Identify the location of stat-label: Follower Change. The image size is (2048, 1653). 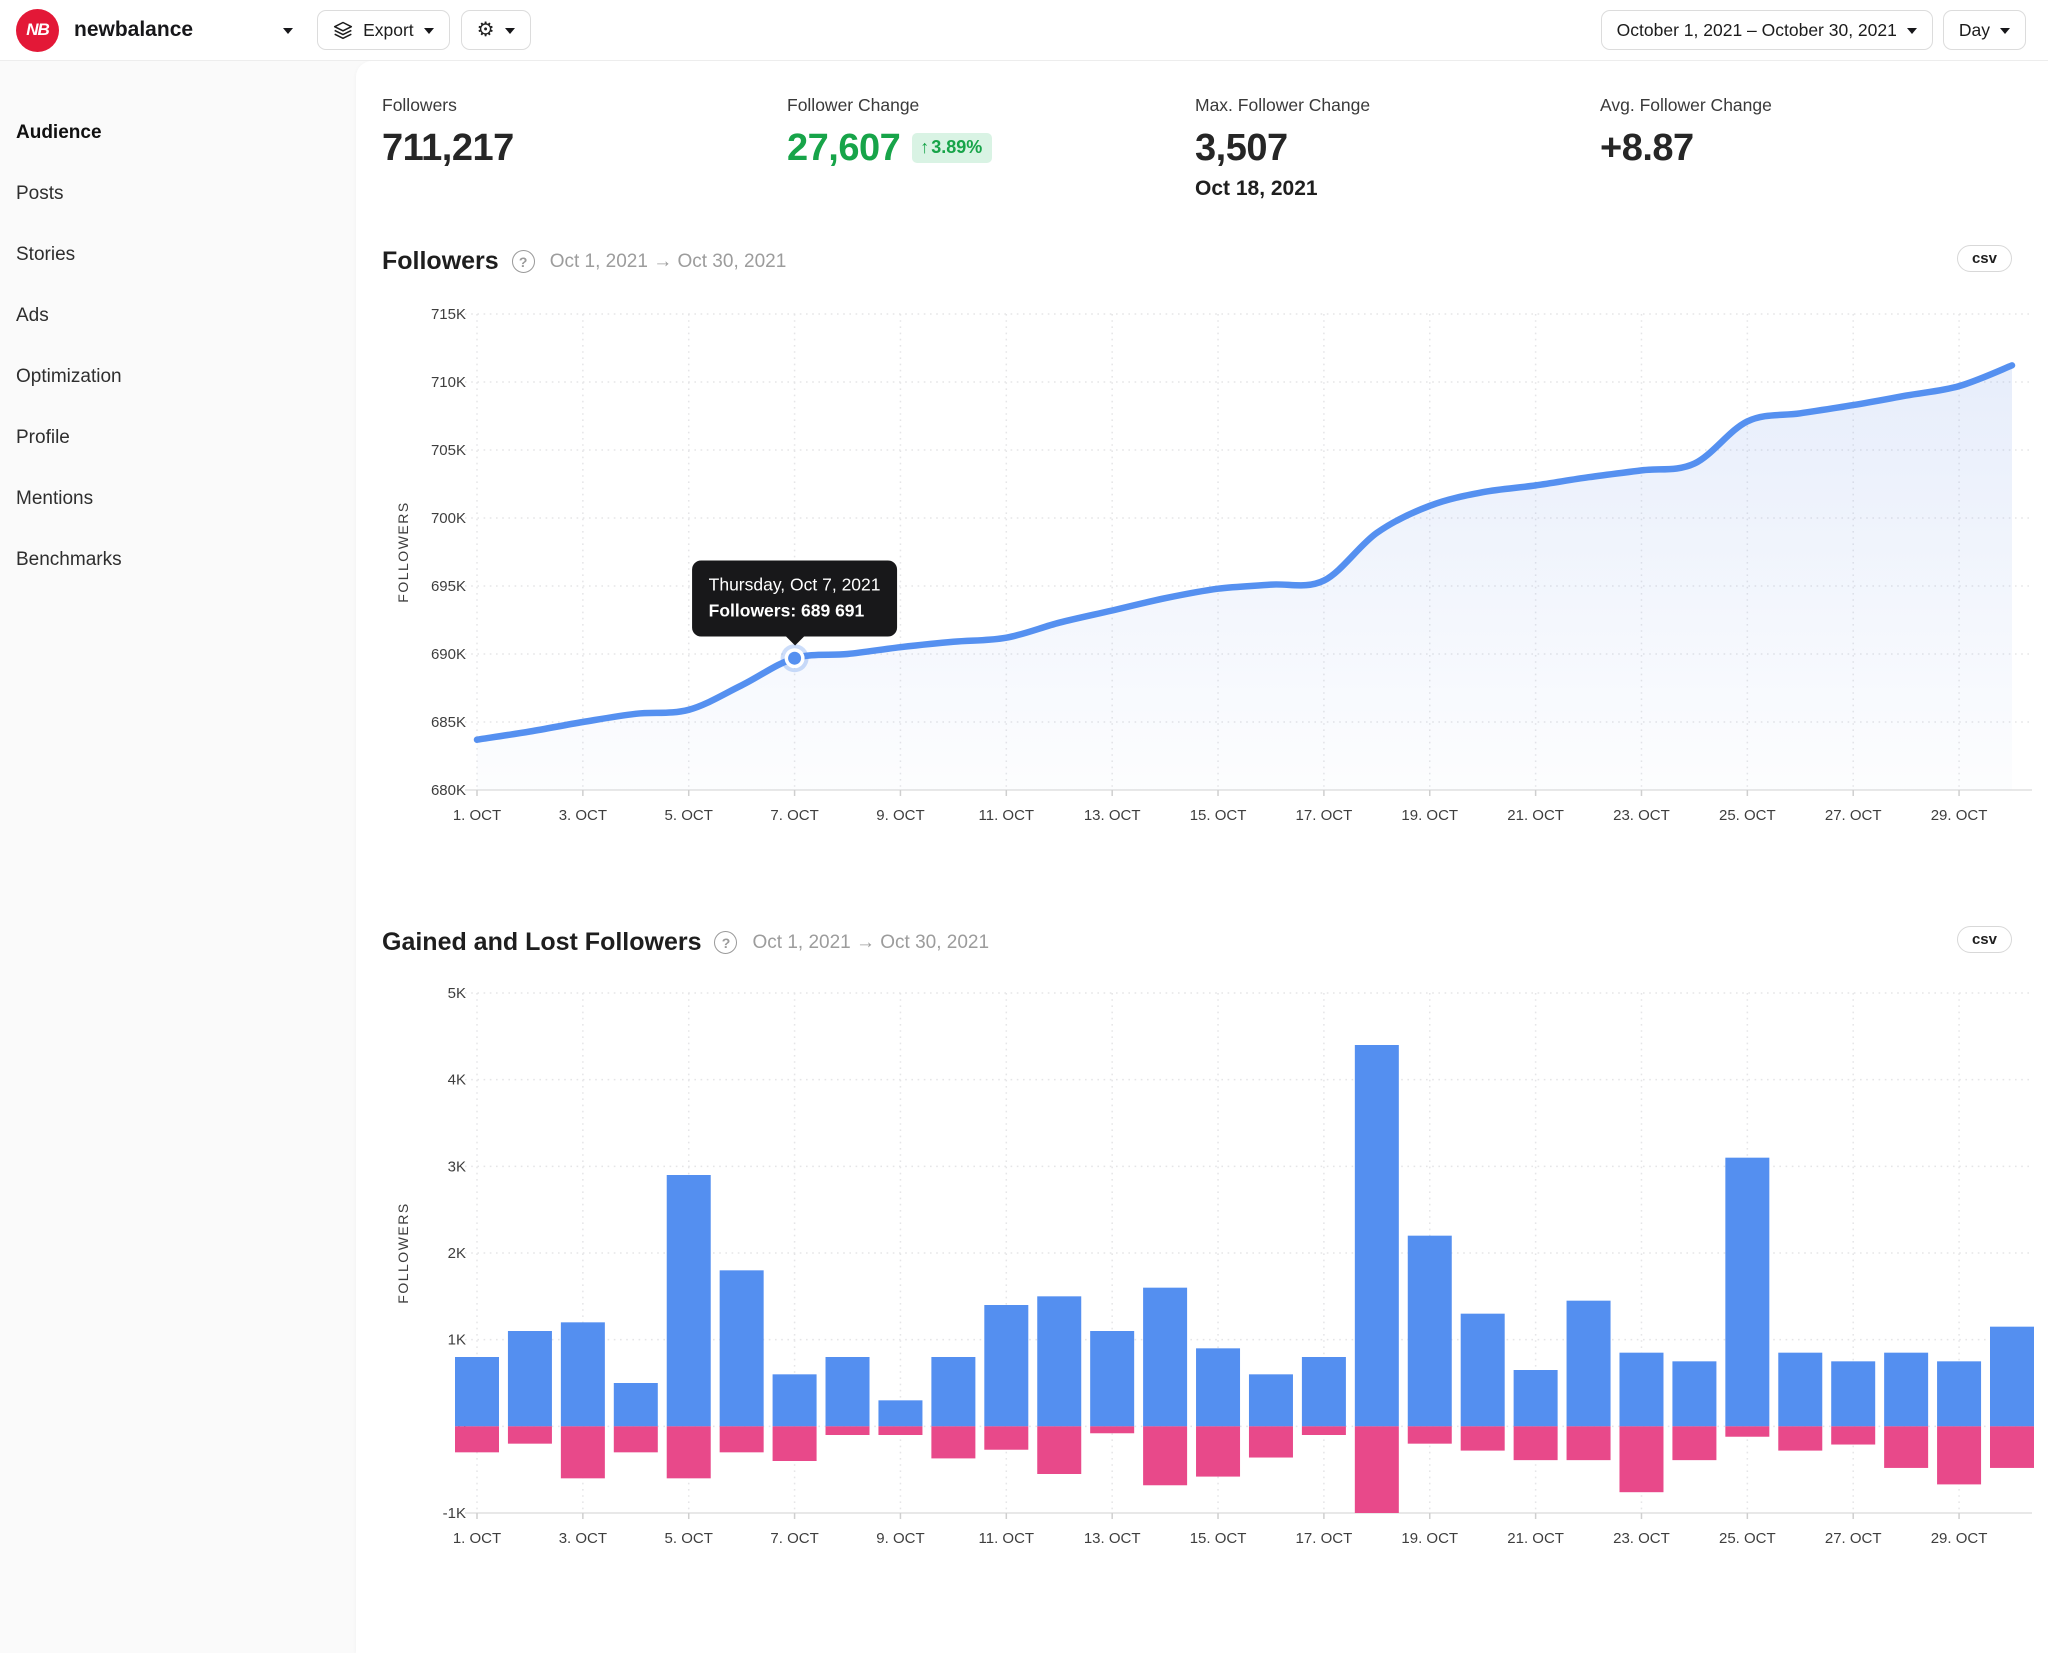
(853, 105).